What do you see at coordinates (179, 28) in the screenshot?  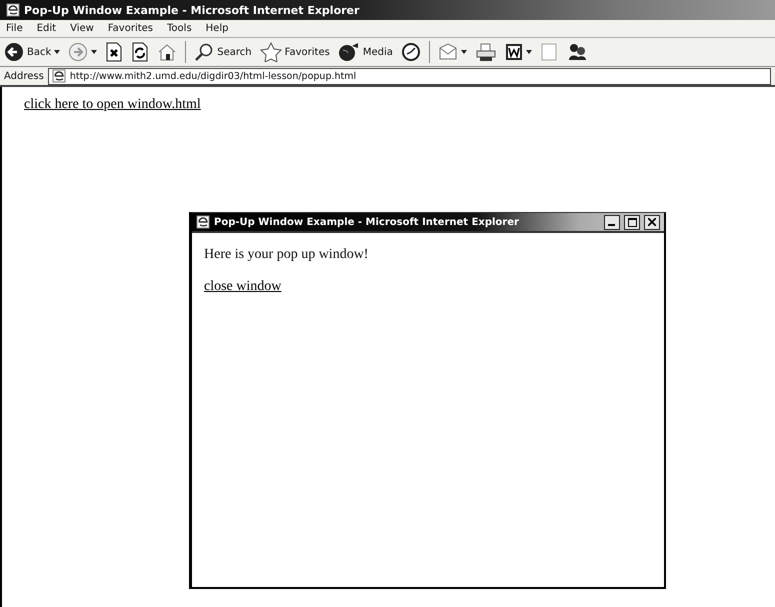 I see `menu-item: Tools` at bounding box center [179, 28].